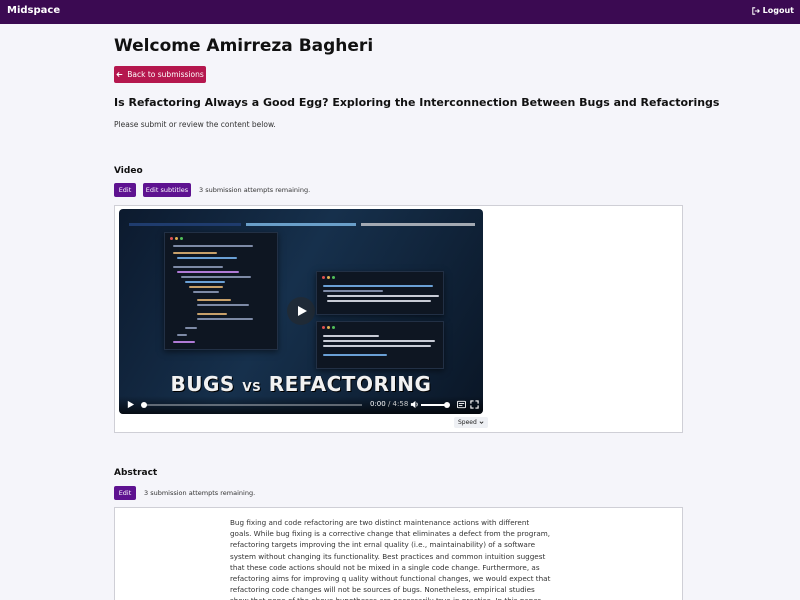  I want to click on video-overlay-title: BUGS VS REFACTORING, so click(301, 384).